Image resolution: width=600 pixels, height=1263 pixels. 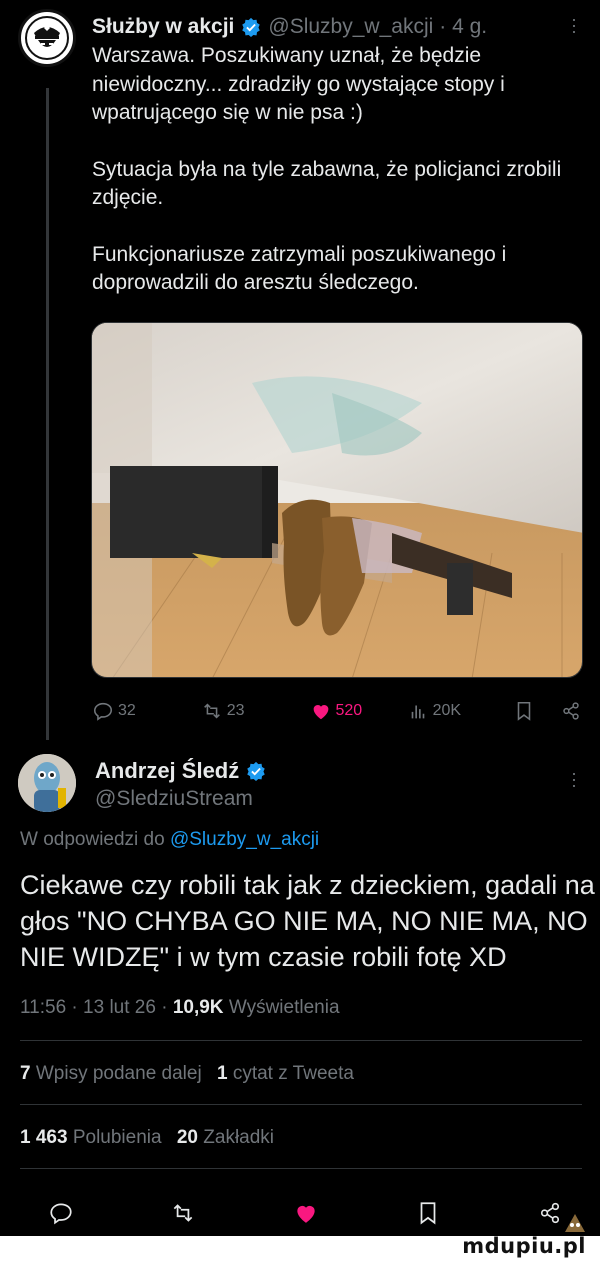 What do you see at coordinates (244, 839) in the screenshot?
I see `reply-mention-link: @Sluzby_w_akcji` at bounding box center [244, 839].